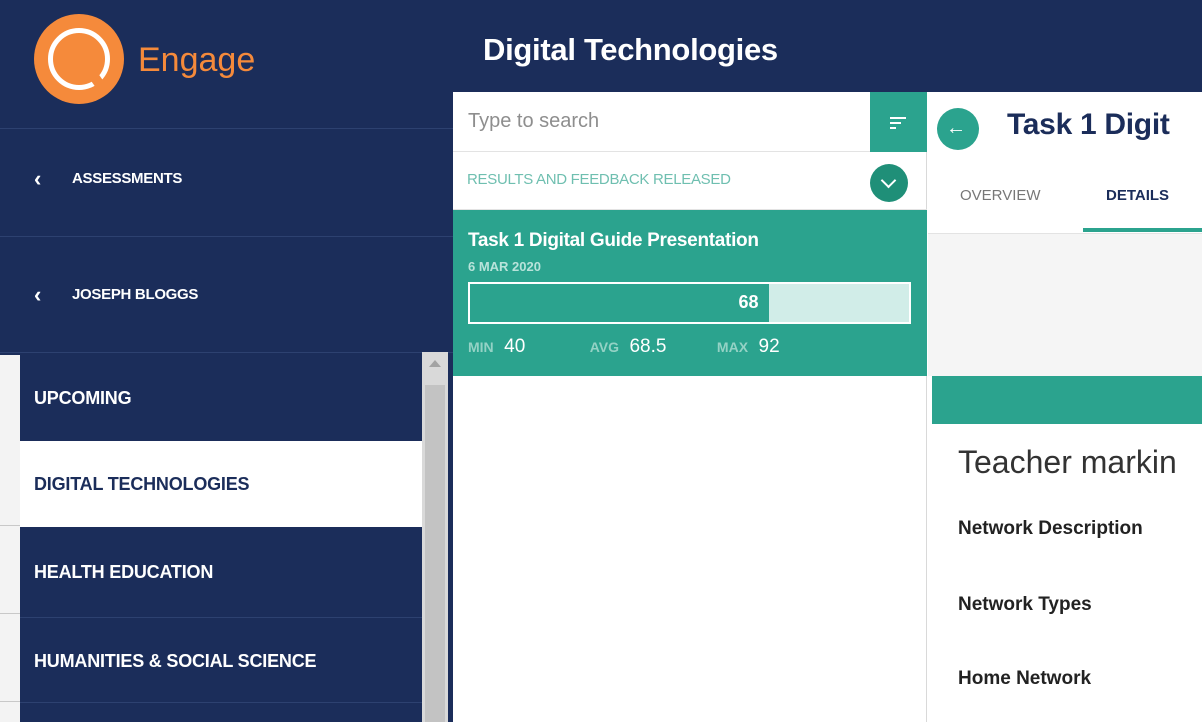 Image resolution: width=1202 pixels, height=722 pixels. Describe the element at coordinates (1137, 195) in the screenshot. I see `tab-details: DETAILS` at that location.